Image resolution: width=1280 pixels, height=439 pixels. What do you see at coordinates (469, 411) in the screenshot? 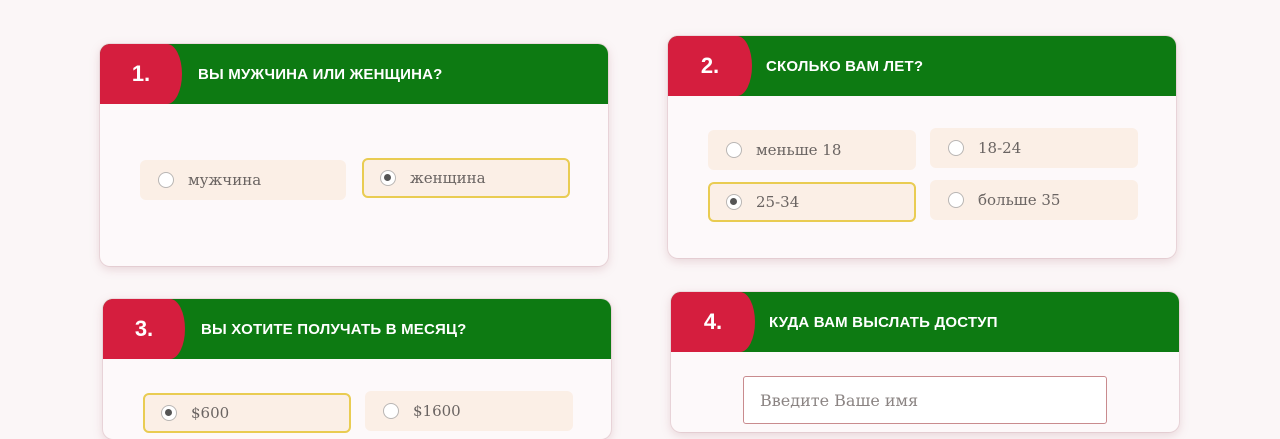
I see `option-1600: $1600` at bounding box center [469, 411].